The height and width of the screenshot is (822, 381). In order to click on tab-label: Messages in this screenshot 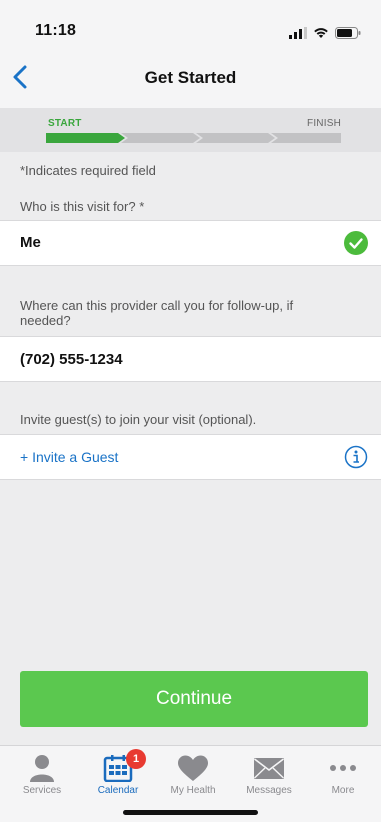, I will do `click(269, 790)`.